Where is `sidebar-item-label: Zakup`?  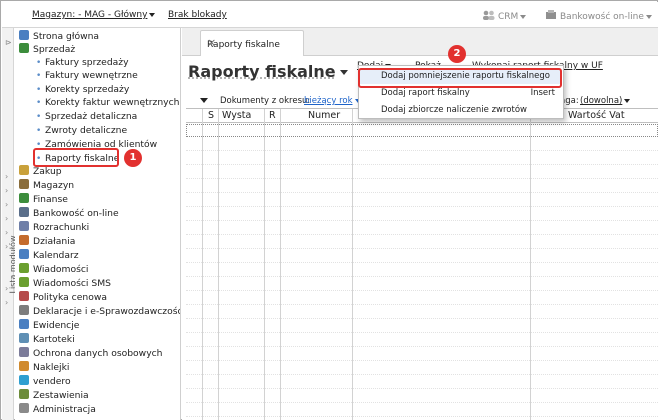 sidebar-item-label: Zakup is located at coordinates (47, 171).